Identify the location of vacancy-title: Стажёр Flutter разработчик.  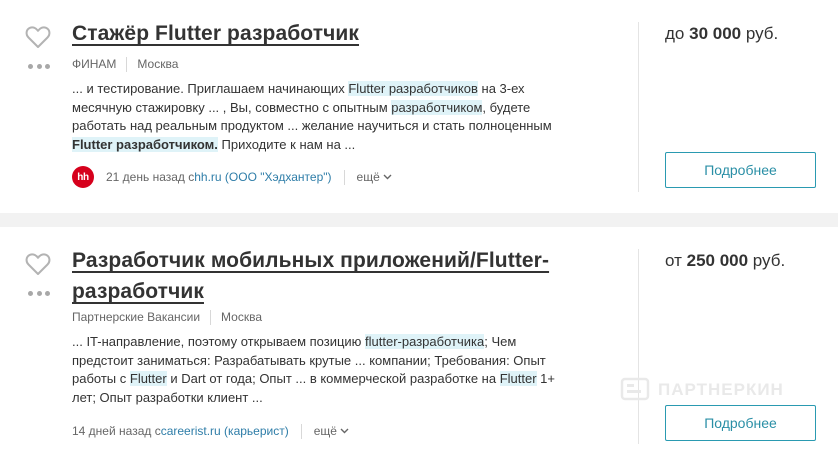
(215, 33).